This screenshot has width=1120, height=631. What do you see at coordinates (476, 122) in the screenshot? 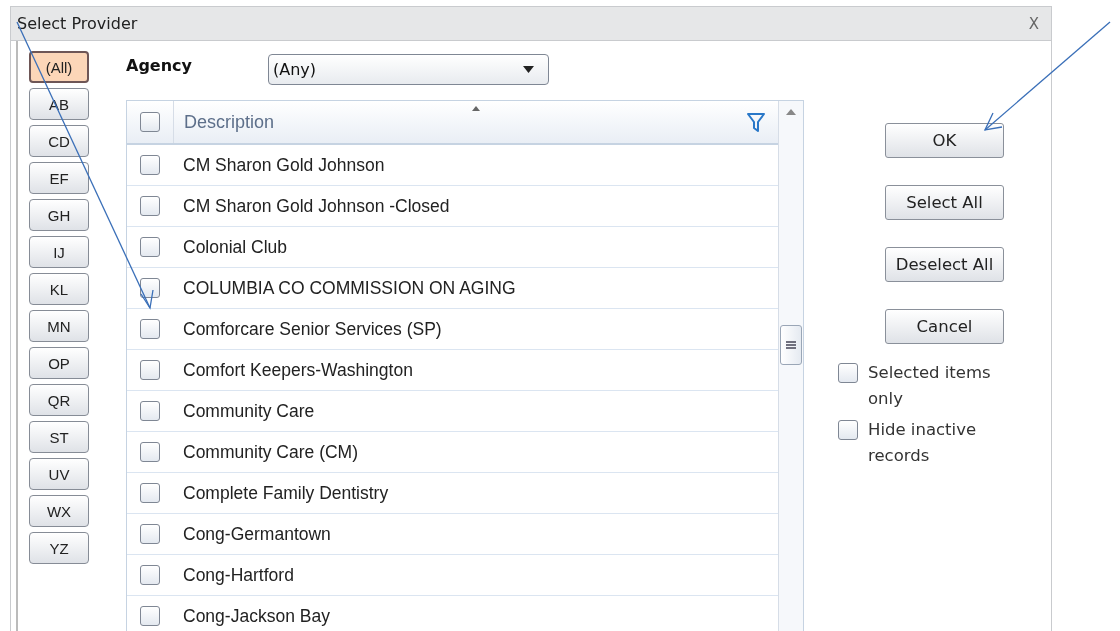
I see `column-header: Description` at bounding box center [476, 122].